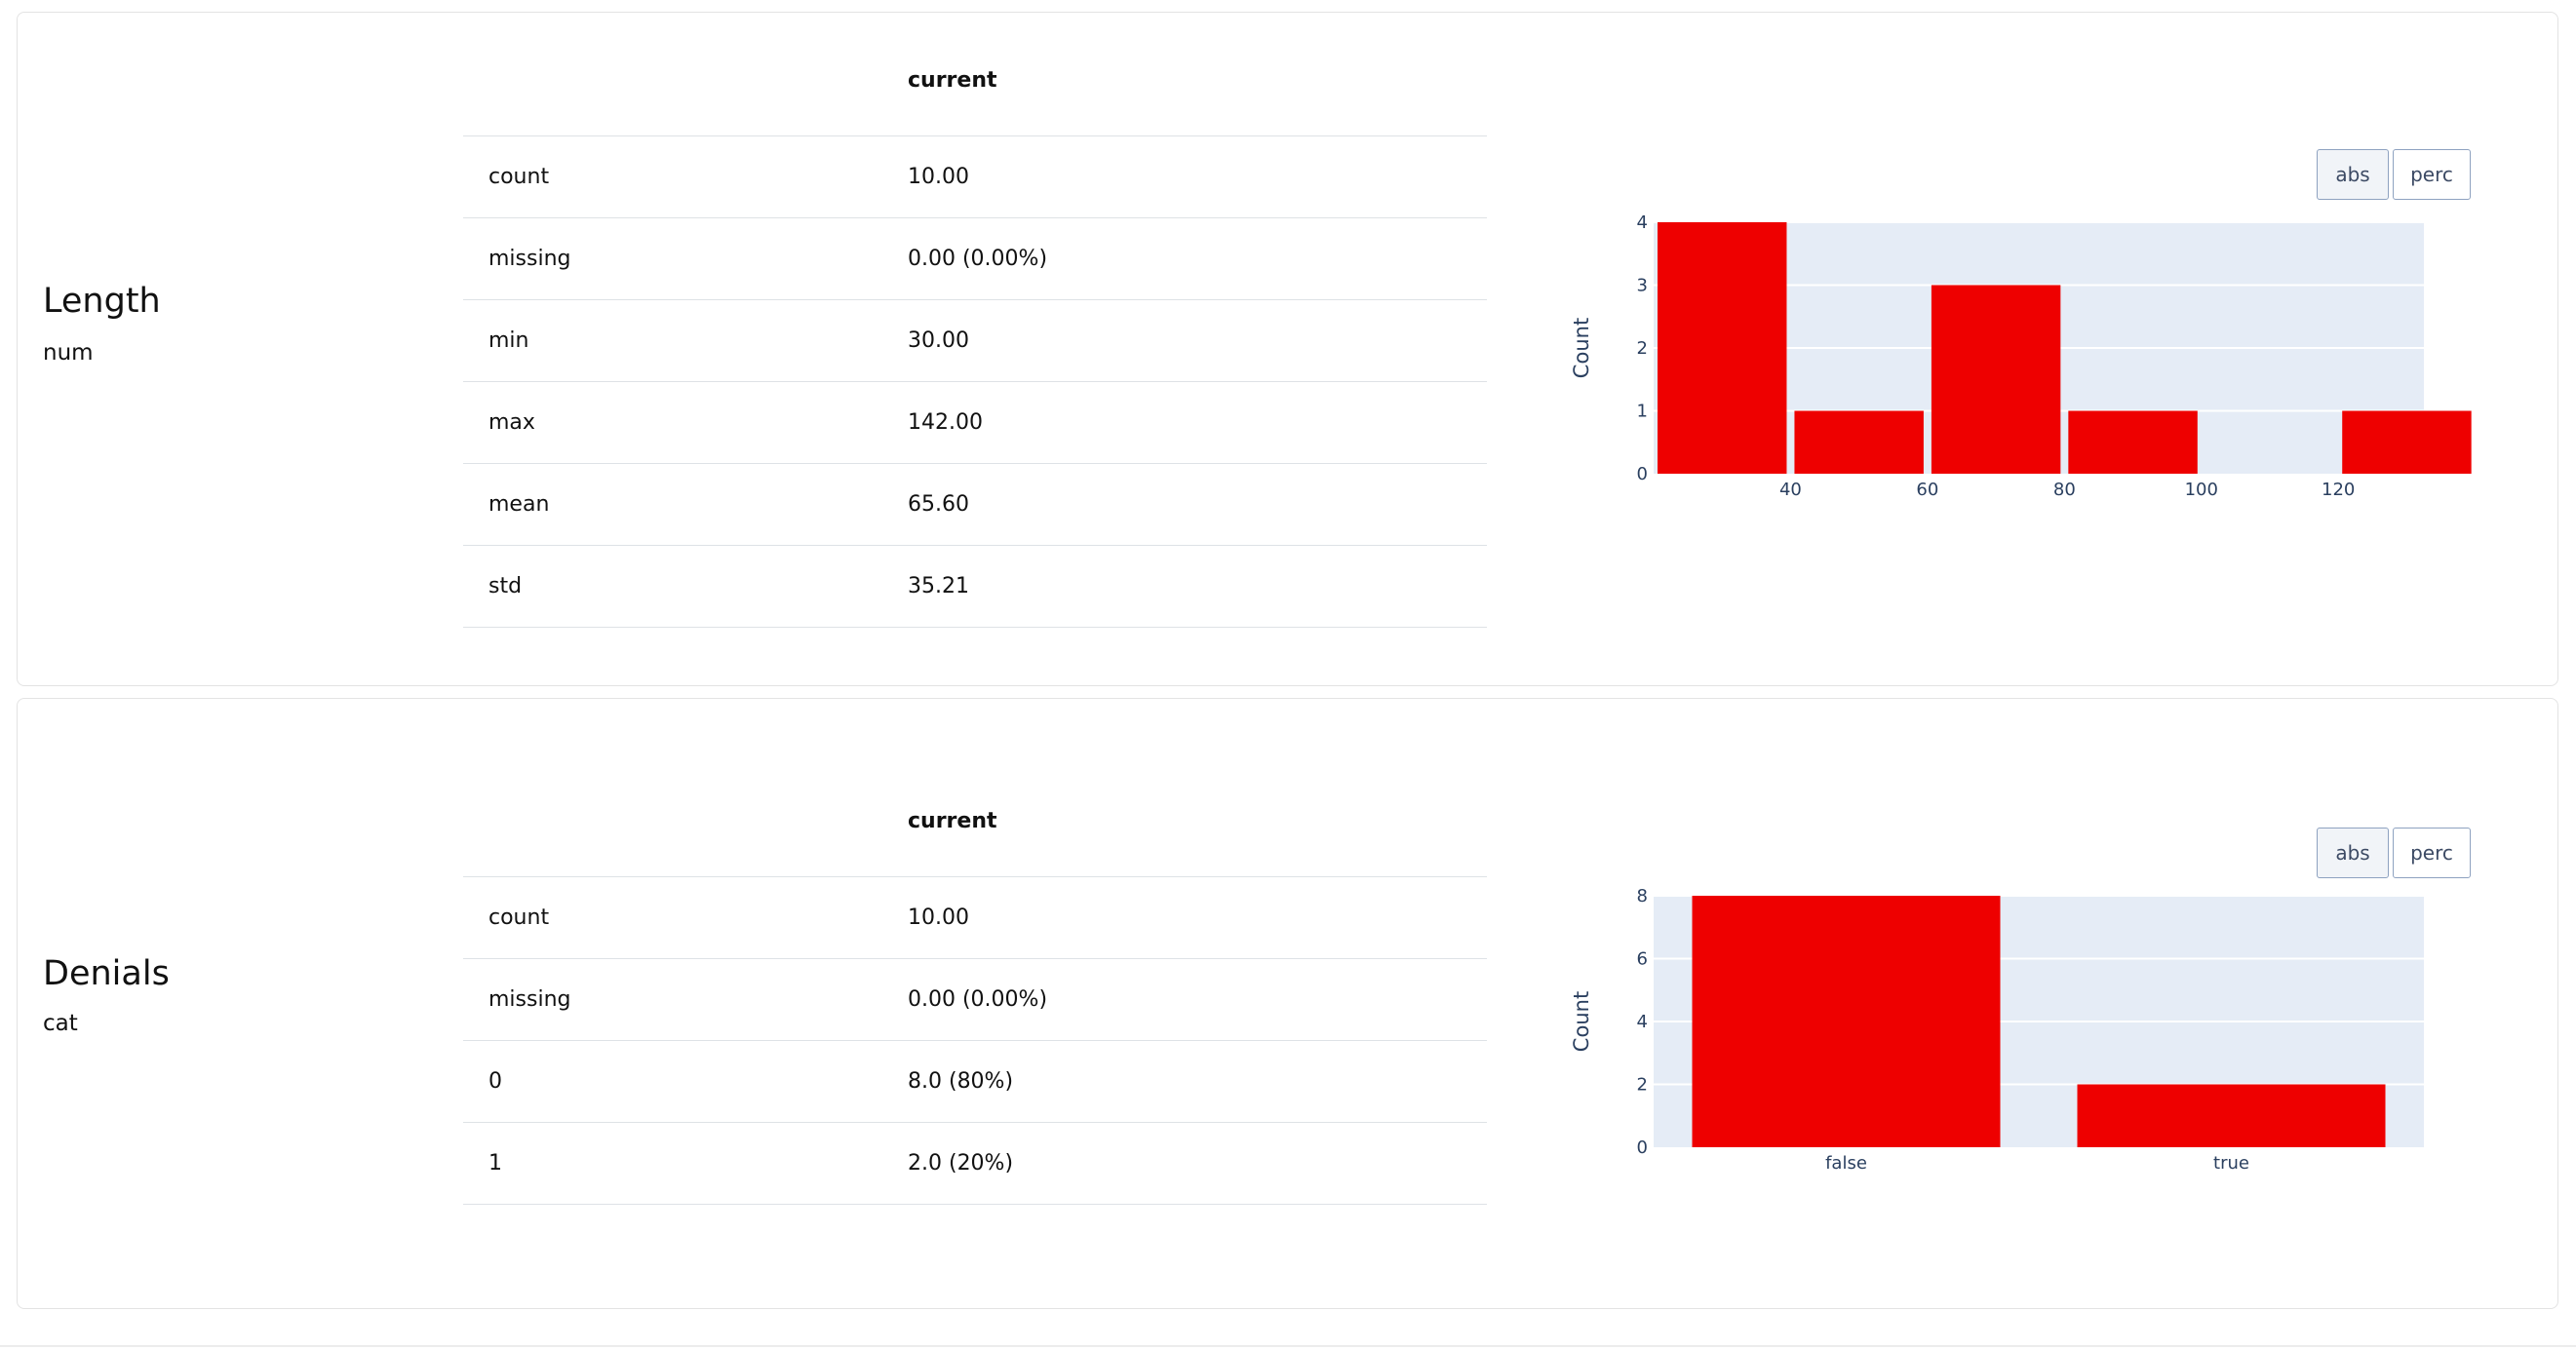 The height and width of the screenshot is (1349, 2576). I want to click on feature-name: Length, so click(102, 301).